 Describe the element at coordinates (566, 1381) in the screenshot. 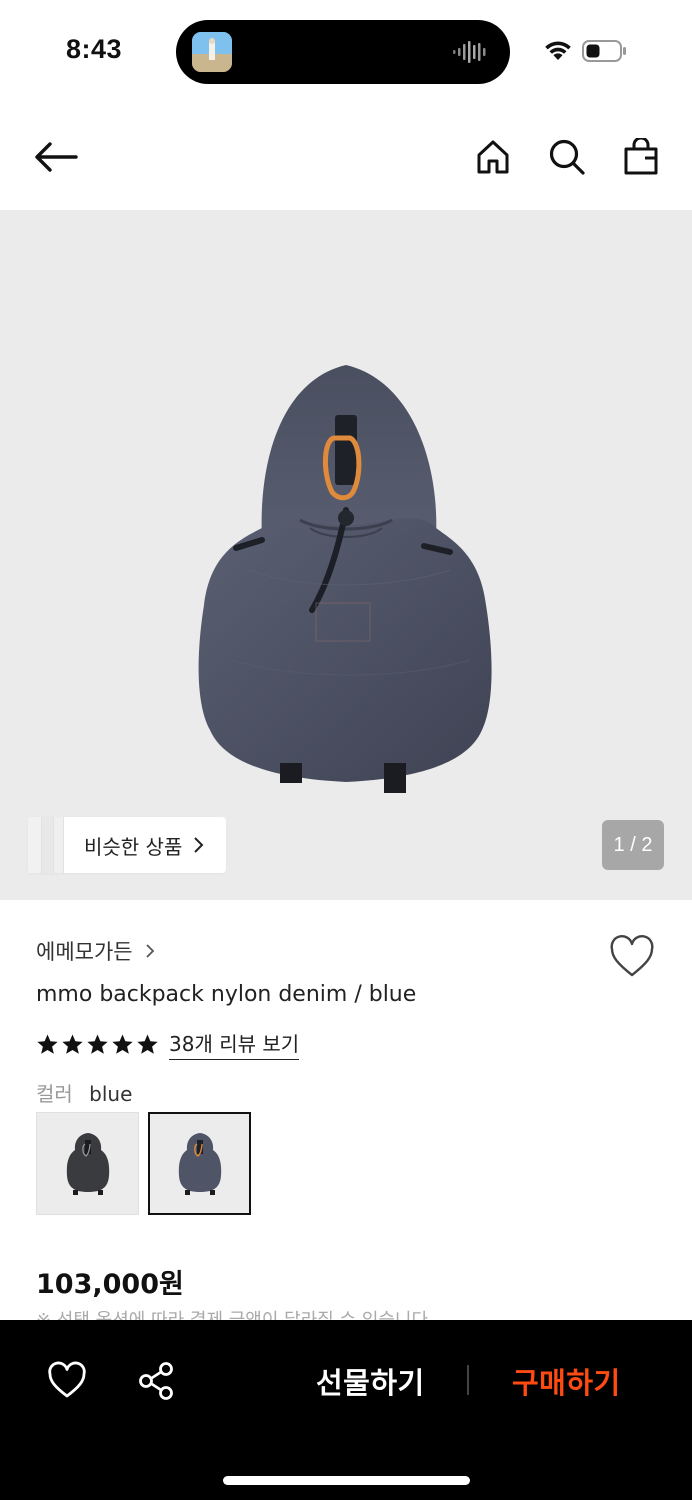

I see `buy-button: 구매하기` at that location.